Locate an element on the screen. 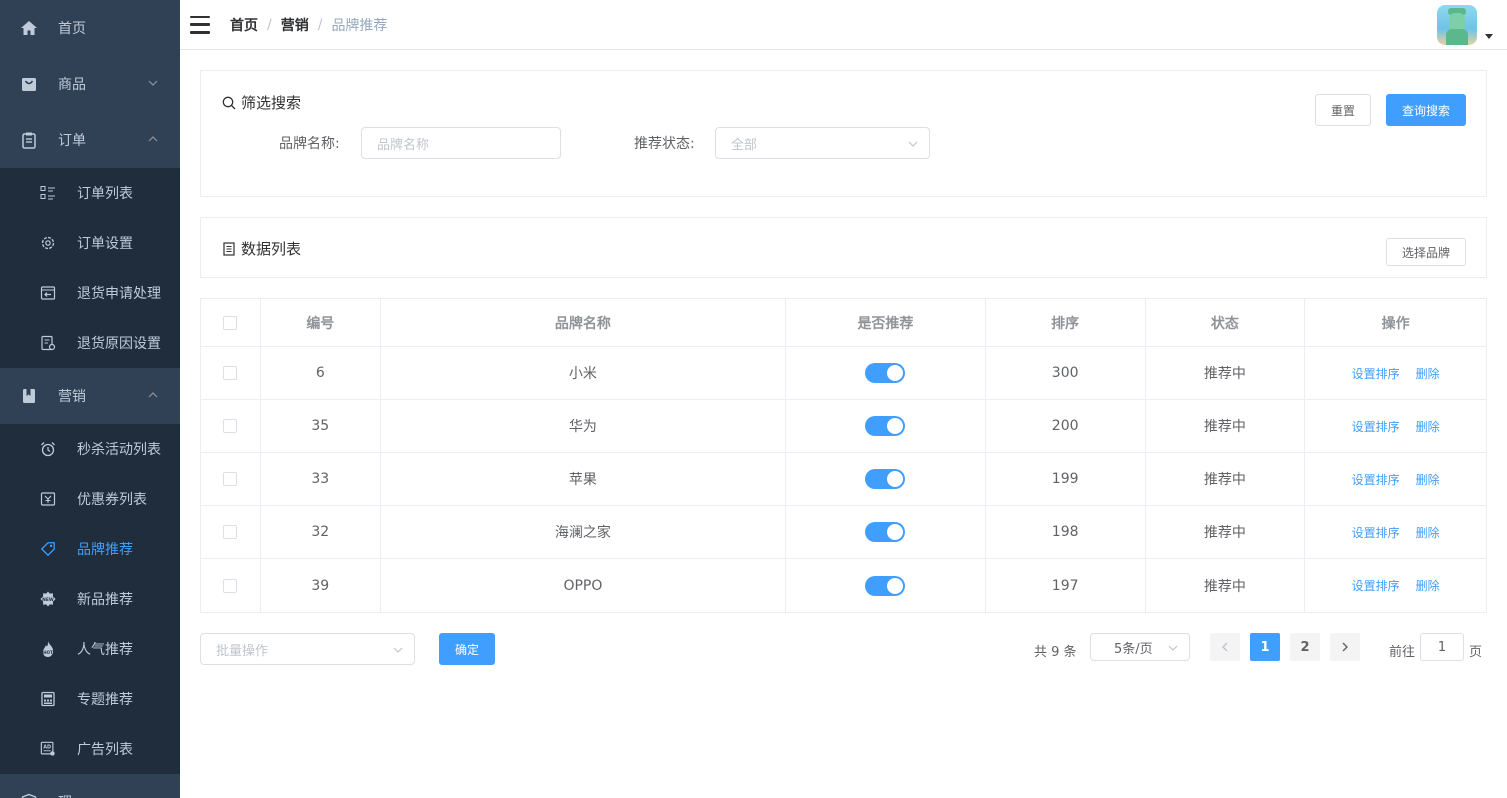  brand-name-input: 品牌名称 is located at coordinates (461, 143).